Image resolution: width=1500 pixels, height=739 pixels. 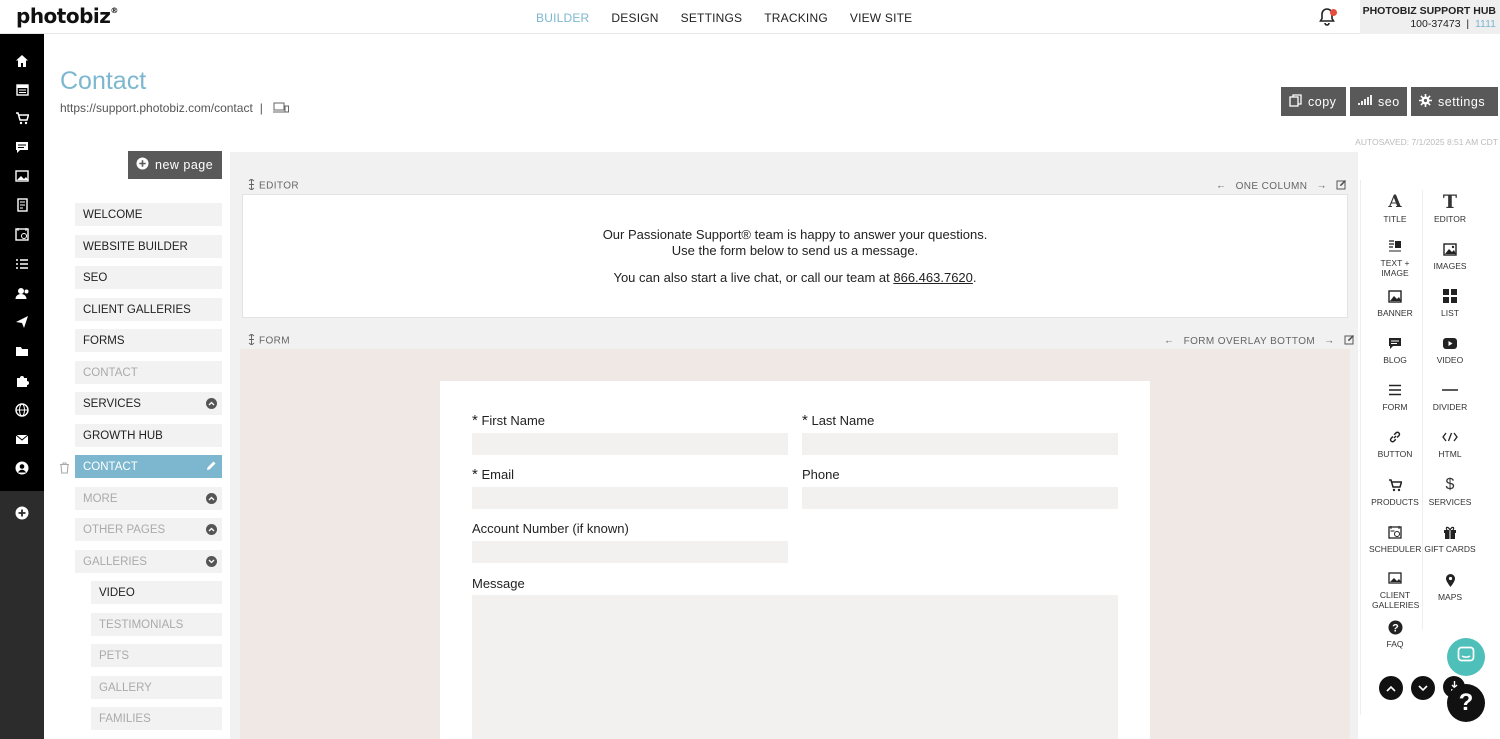 I want to click on account-panel: PHOTOBIZ SUPPORT HUB 100-37473 | 1111, so click(x=1430, y=17).